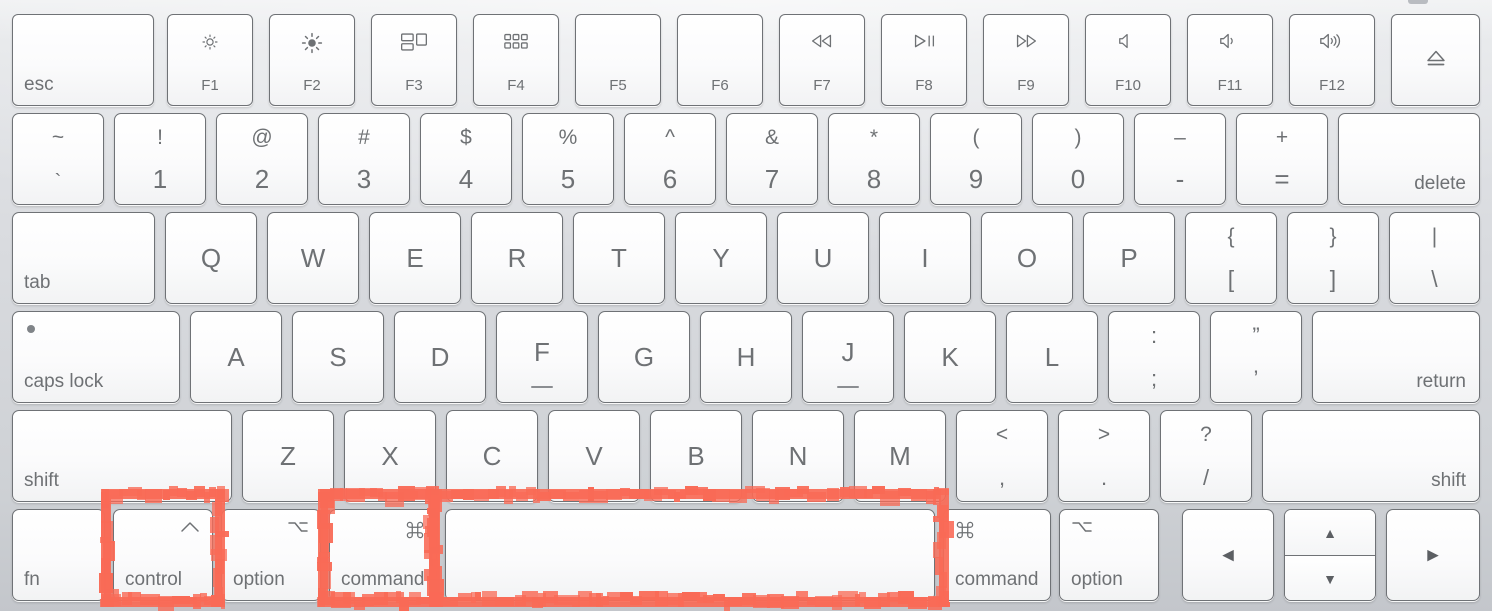 Image resolution: width=1492 pixels, height=611 pixels. What do you see at coordinates (83, 60) in the screenshot?
I see `key-esc: esc` at bounding box center [83, 60].